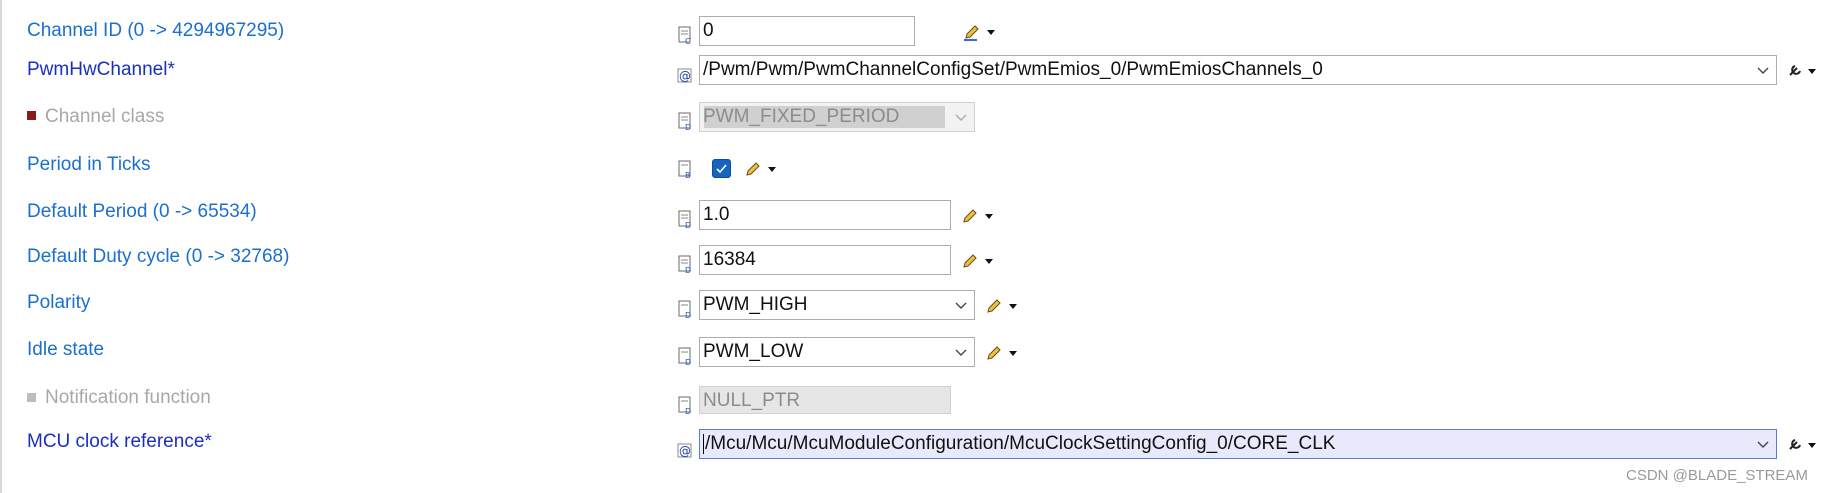  Describe the element at coordinates (825, 215) in the screenshot. I see `default-period-input: 1.0` at that location.